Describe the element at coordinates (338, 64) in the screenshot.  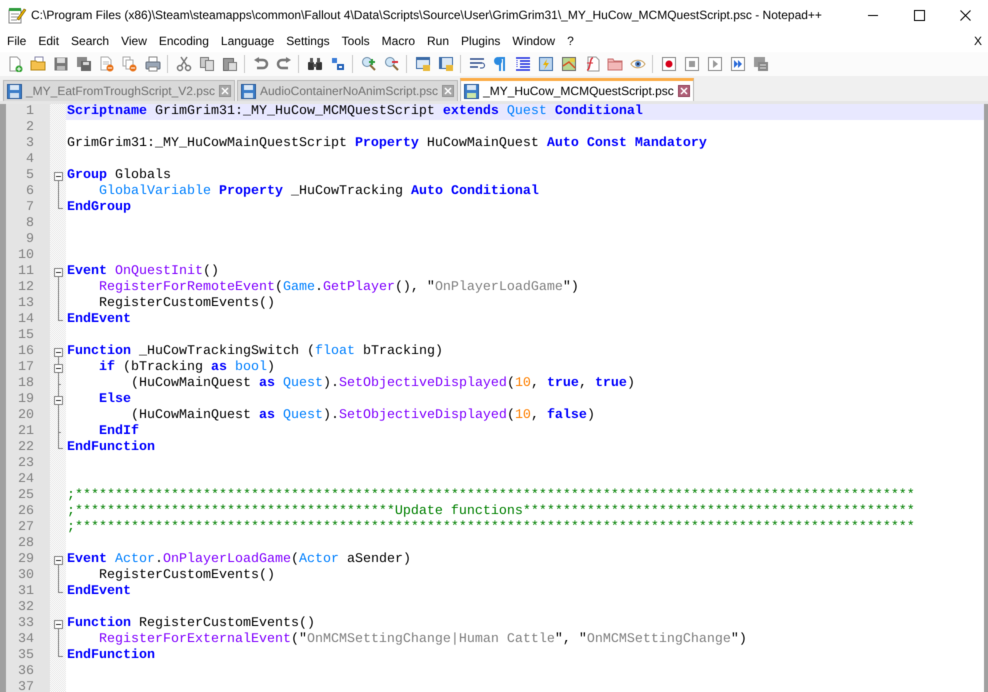
I see `replace-icon` at that location.